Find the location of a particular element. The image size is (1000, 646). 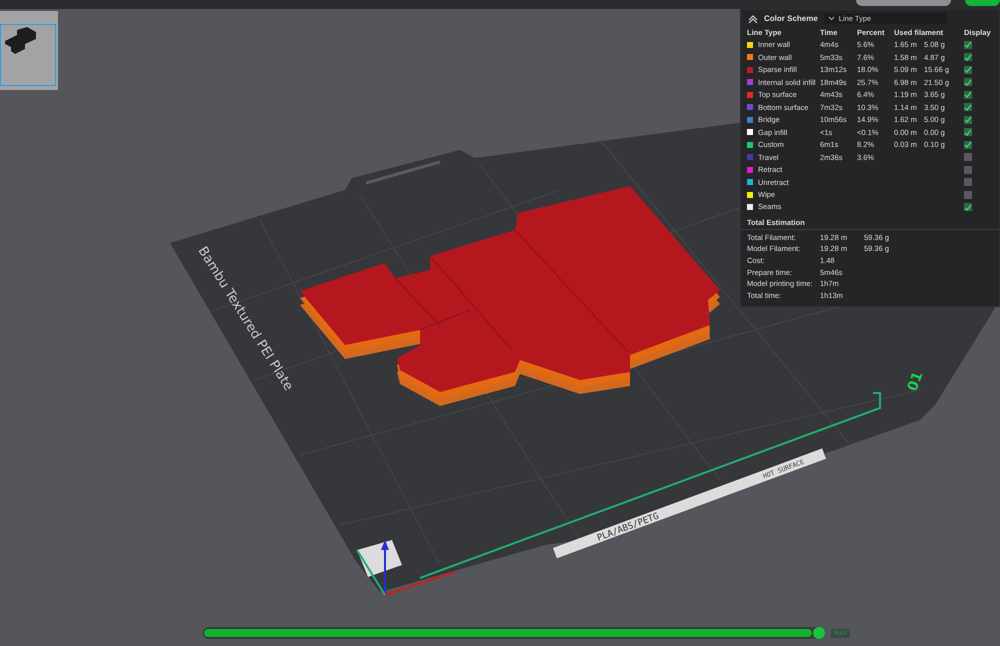

collapse-icon is located at coordinates (753, 18).